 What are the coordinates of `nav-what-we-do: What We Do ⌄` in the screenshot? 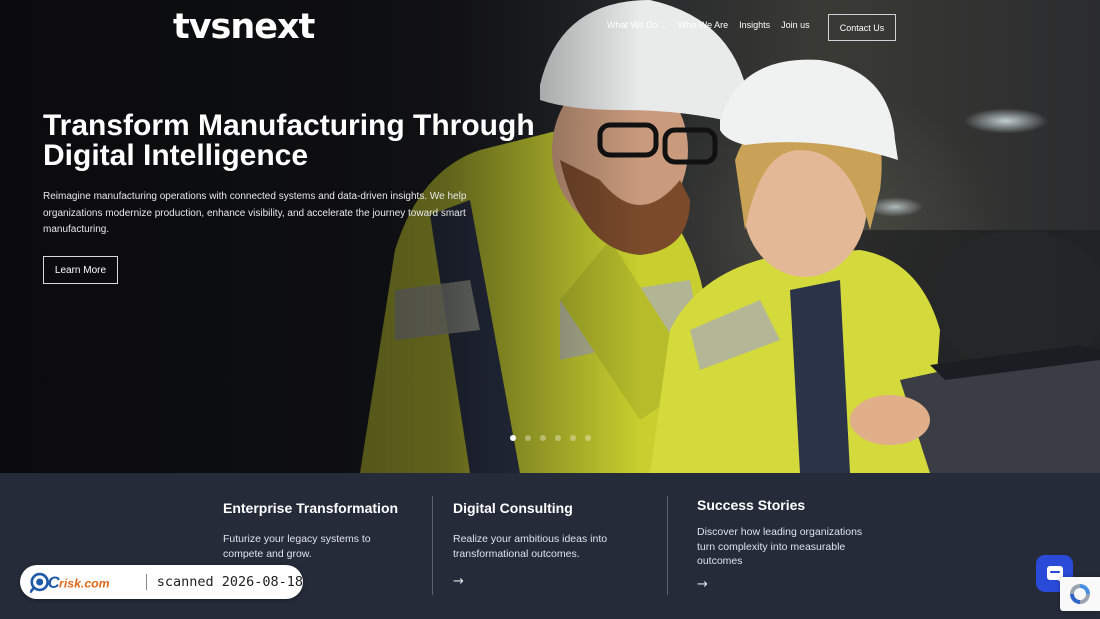 It's located at (637, 25).